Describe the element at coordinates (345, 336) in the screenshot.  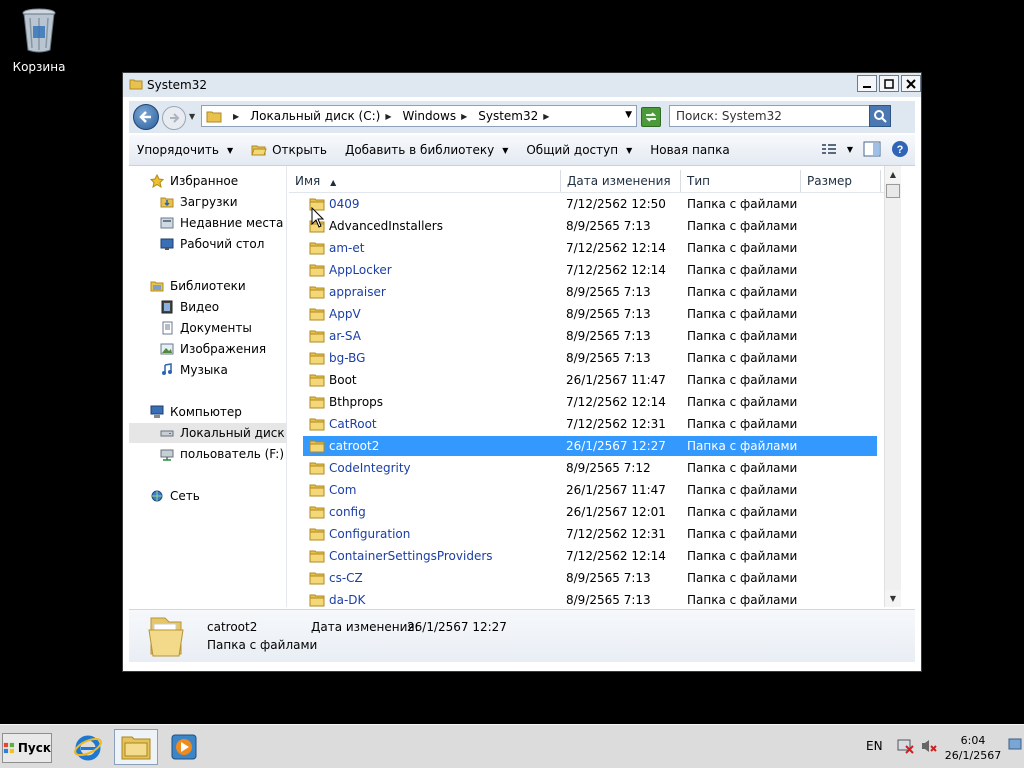
I see `file-name: ar-SA` at that location.